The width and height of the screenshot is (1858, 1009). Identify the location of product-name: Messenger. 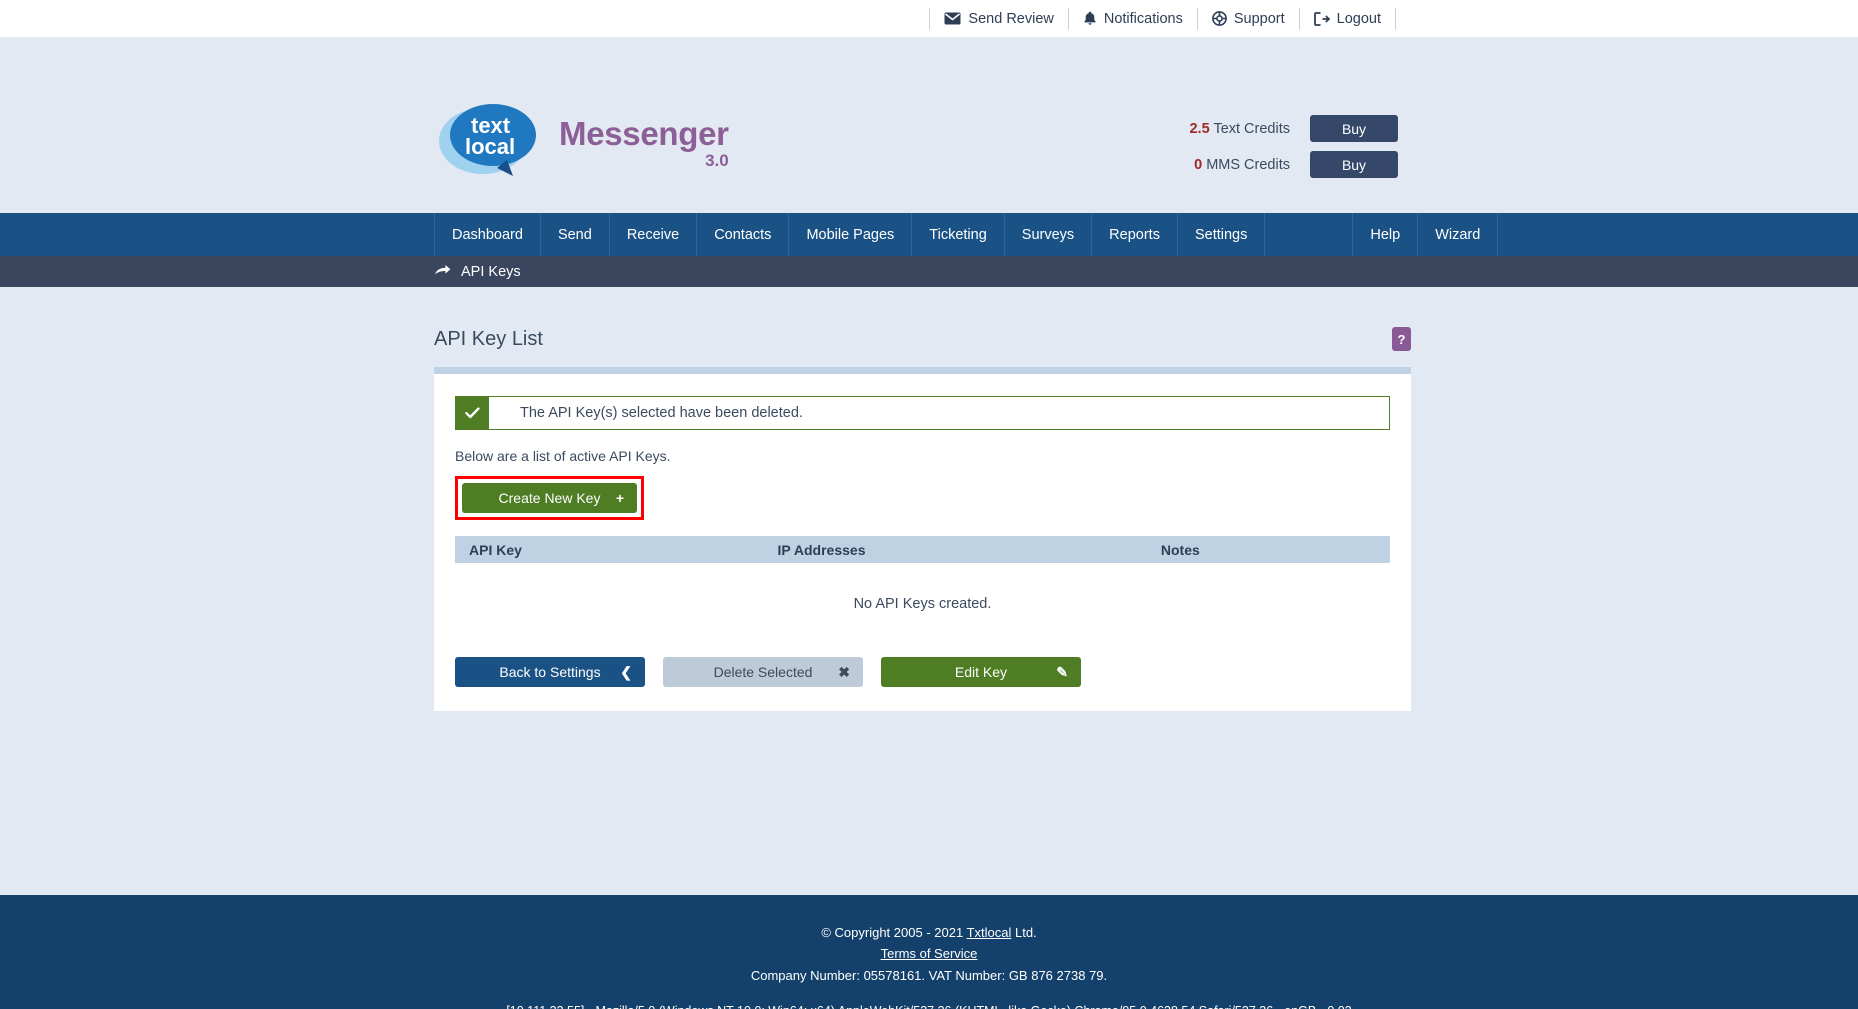
(644, 133).